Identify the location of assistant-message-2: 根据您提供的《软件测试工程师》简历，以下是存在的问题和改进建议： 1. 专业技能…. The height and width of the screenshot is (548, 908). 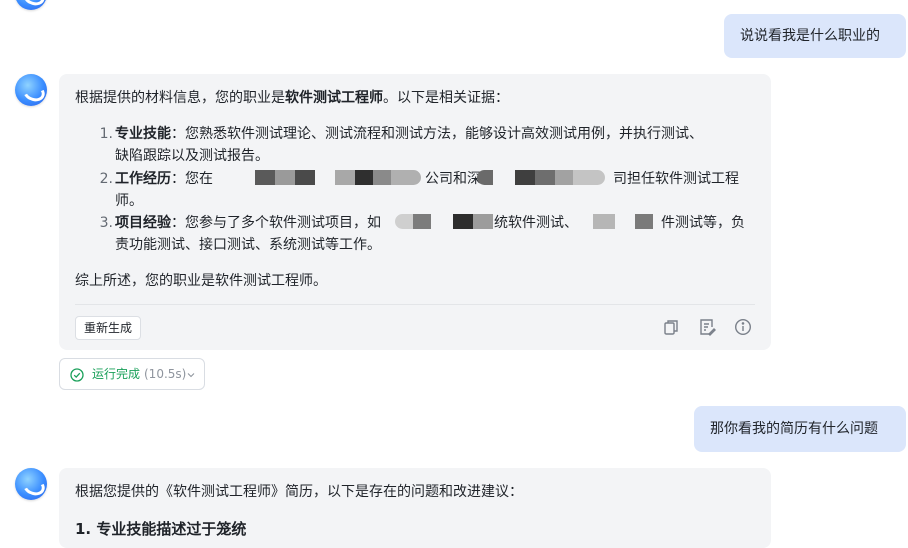
(415, 508).